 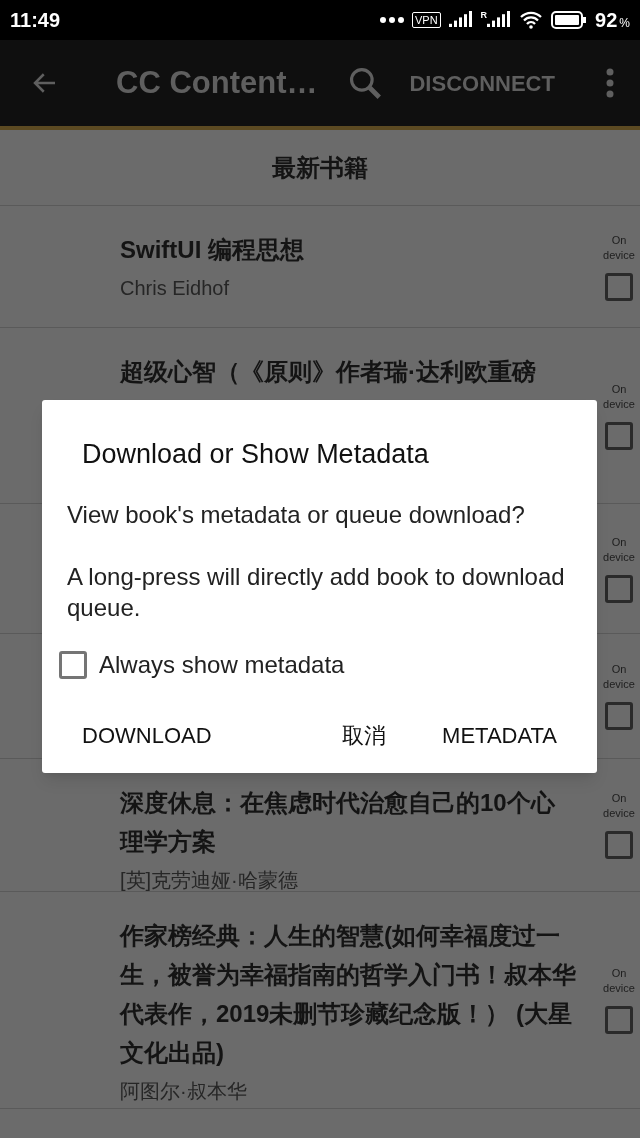 What do you see at coordinates (338, 822) in the screenshot?
I see `book-title: 深度休息：在焦虑时代治愈自己的10个心理学方案` at bounding box center [338, 822].